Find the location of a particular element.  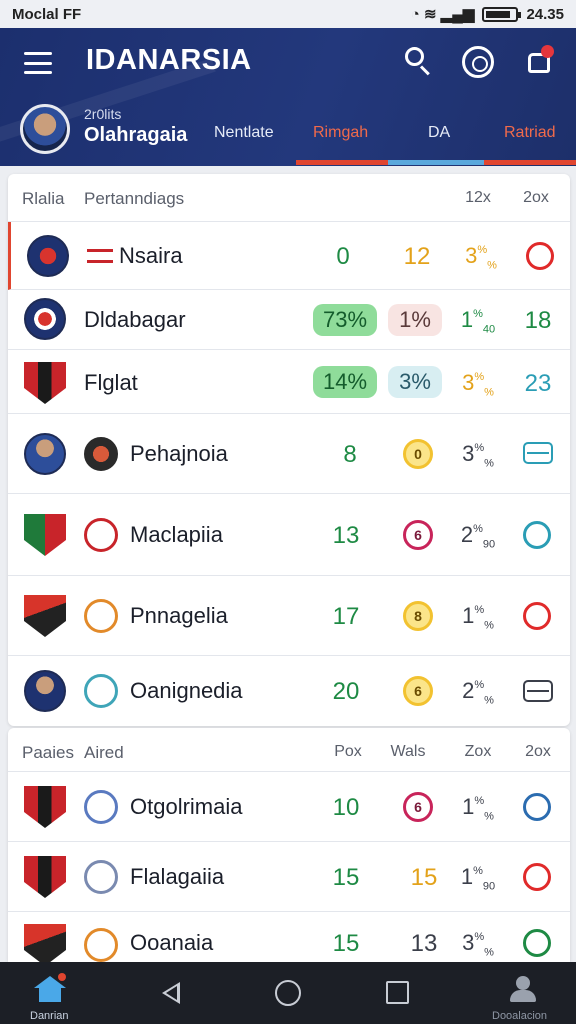

team-name: Flglat is located at coordinates (111, 382).